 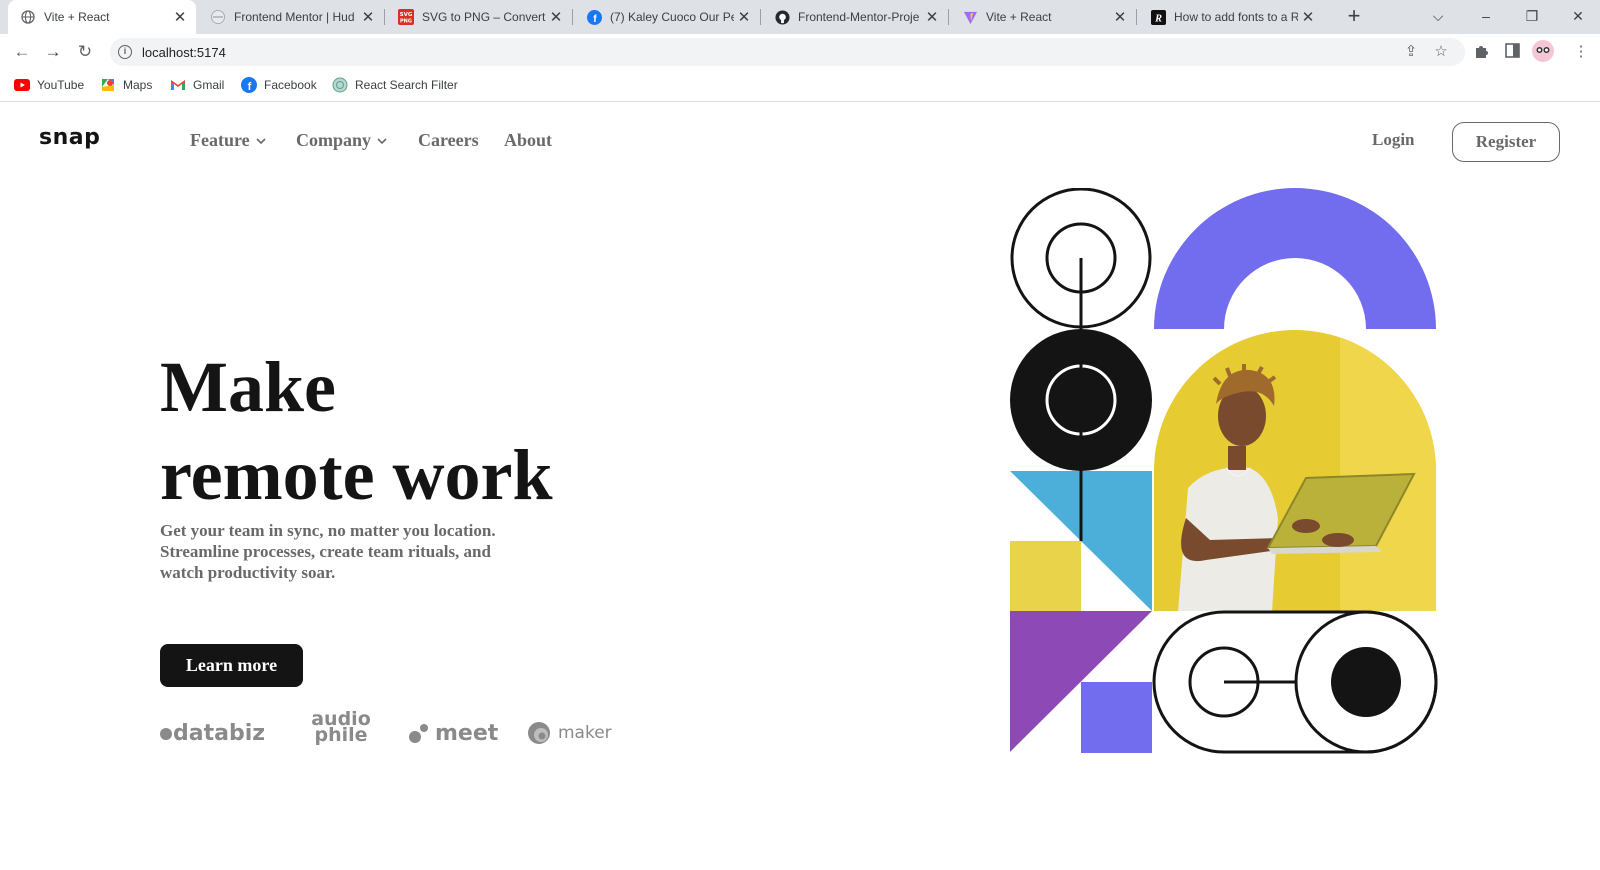 I want to click on browser-tab: Frontend-Mentor-Proje ✕, so click(x=855, y=17).